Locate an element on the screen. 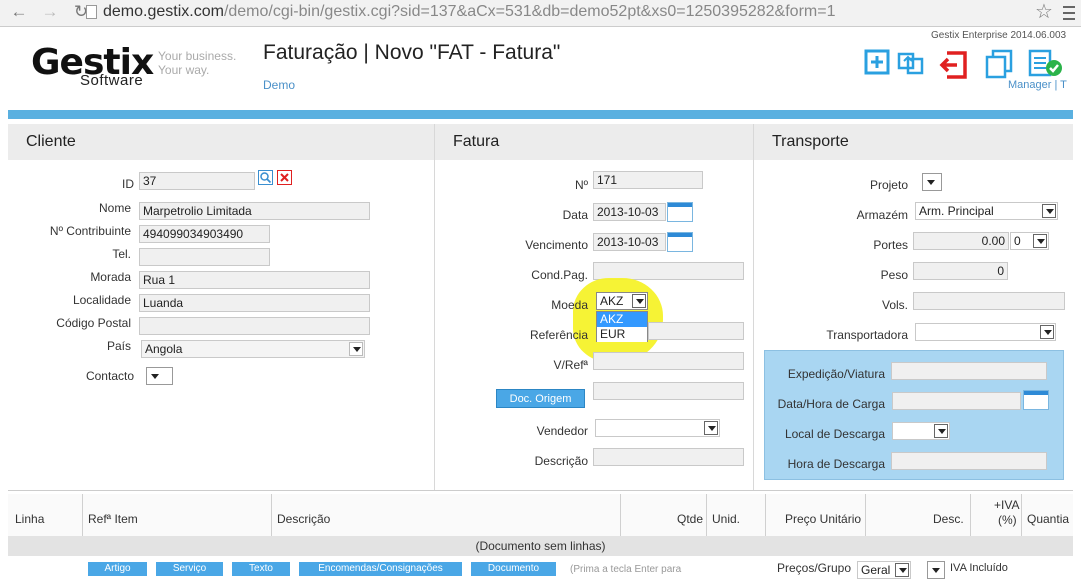 This screenshot has width=1081, height=579. delete-icon is located at coordinates (284, 177).